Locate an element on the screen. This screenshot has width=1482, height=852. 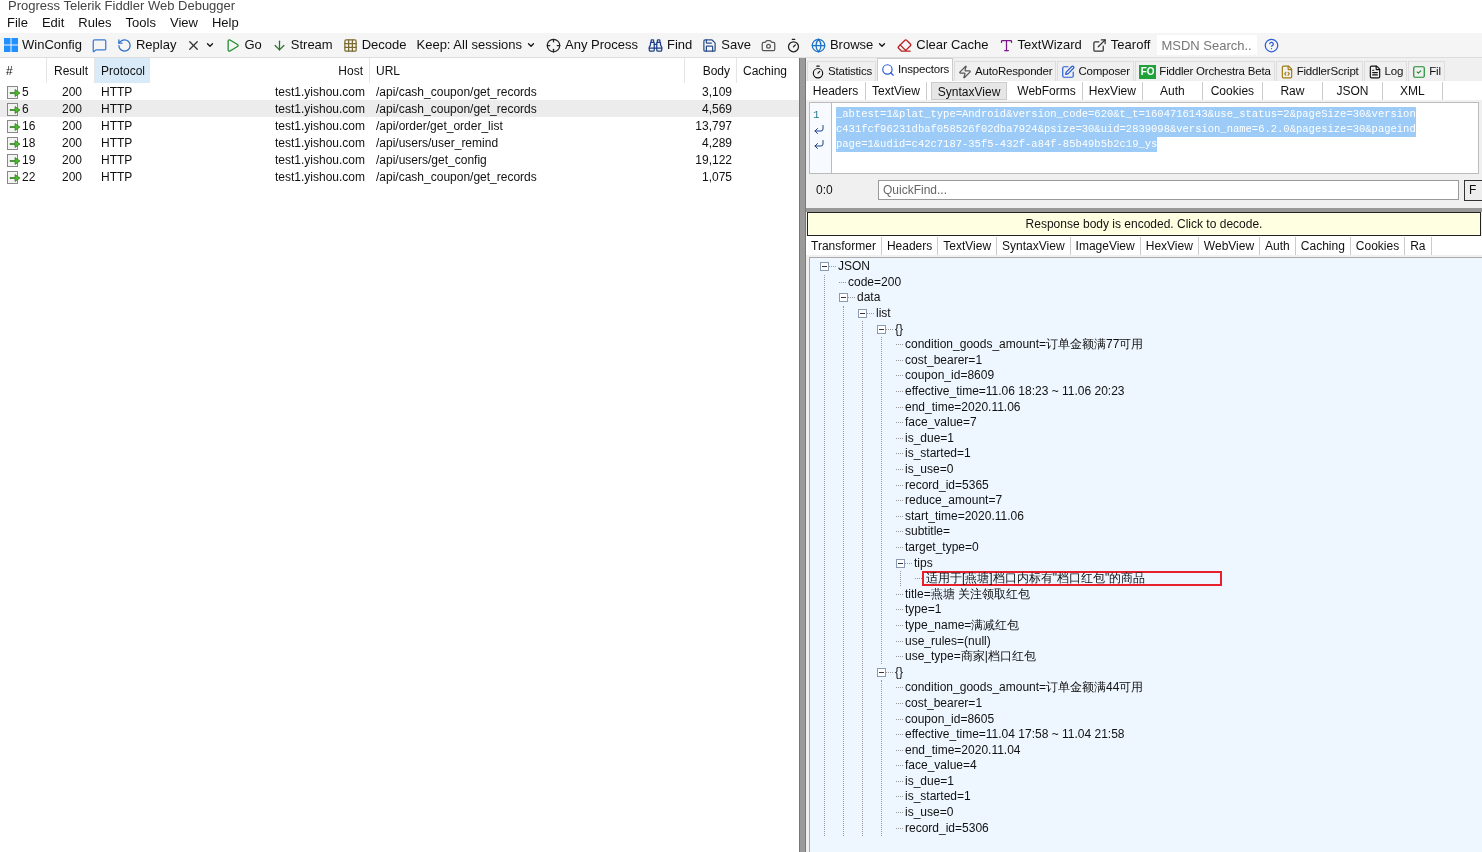
tree-node-label: reduce_amount=7 is located at coordinates (954, 501).